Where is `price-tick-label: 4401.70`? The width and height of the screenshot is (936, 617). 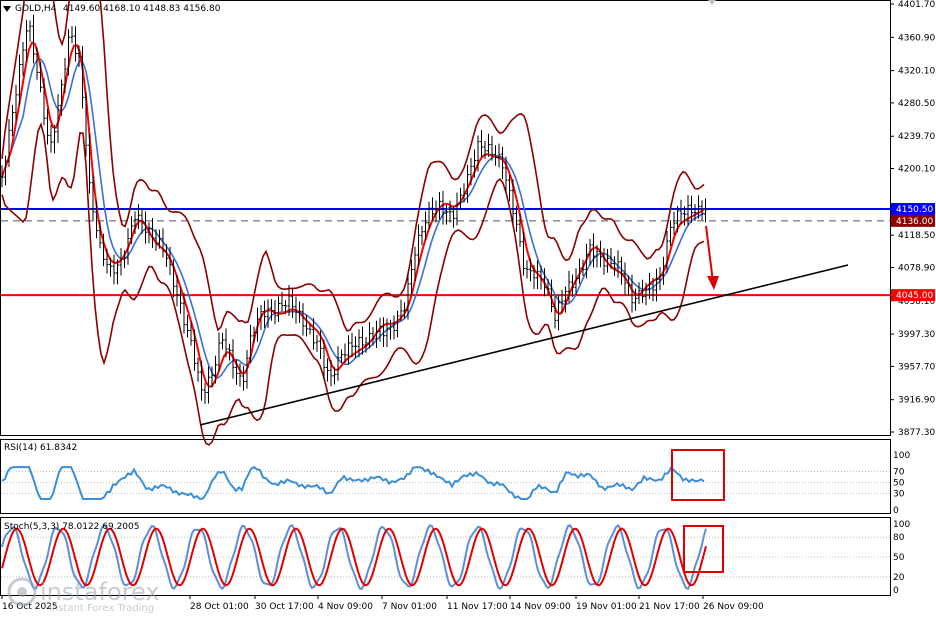
price-tick-label: 4401.70 is located at coordinates (916, 5).